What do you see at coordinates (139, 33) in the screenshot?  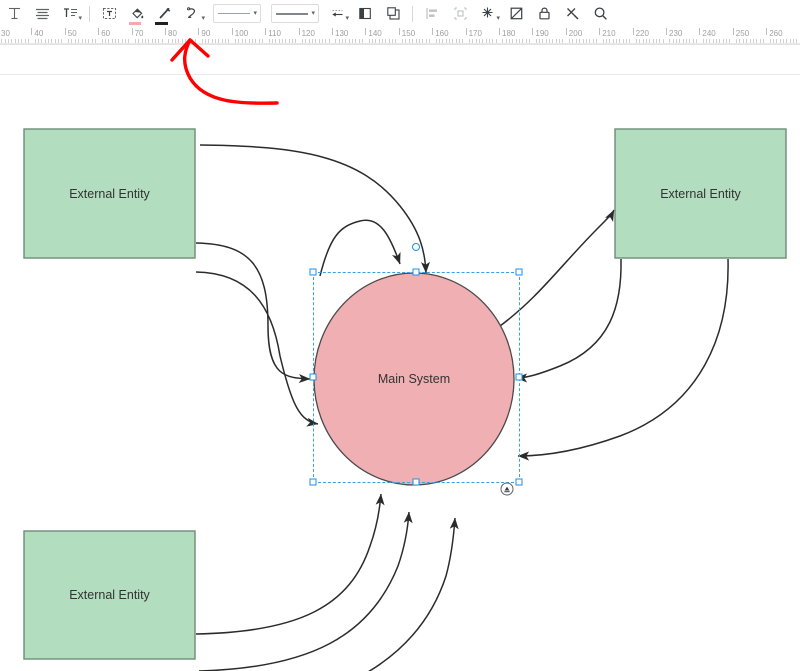 I see `ruler-label: 70` at bounding box center [139, 33].